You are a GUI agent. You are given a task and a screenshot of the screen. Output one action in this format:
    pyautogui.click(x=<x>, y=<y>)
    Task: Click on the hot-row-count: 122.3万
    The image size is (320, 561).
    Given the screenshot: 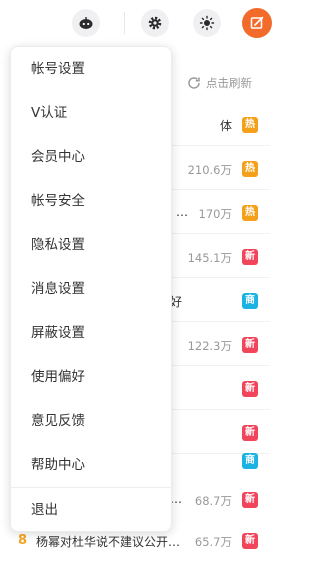 What is the action you would take?
    pyautogui.click(x=209, y=346)
    